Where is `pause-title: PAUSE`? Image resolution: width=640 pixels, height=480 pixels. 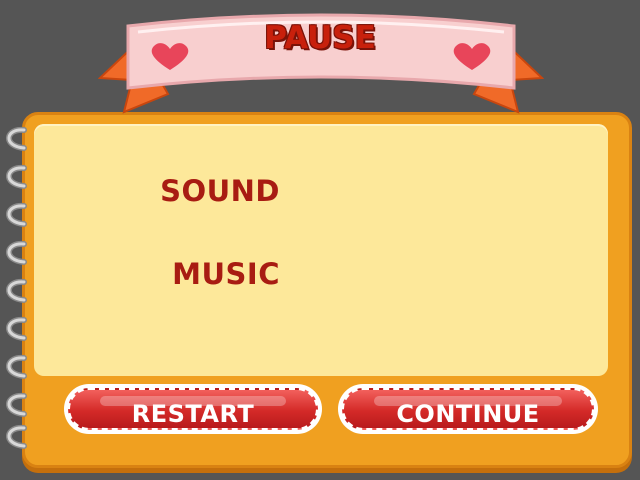 pause-title: PAUSE is located at coordinates (320, 38).